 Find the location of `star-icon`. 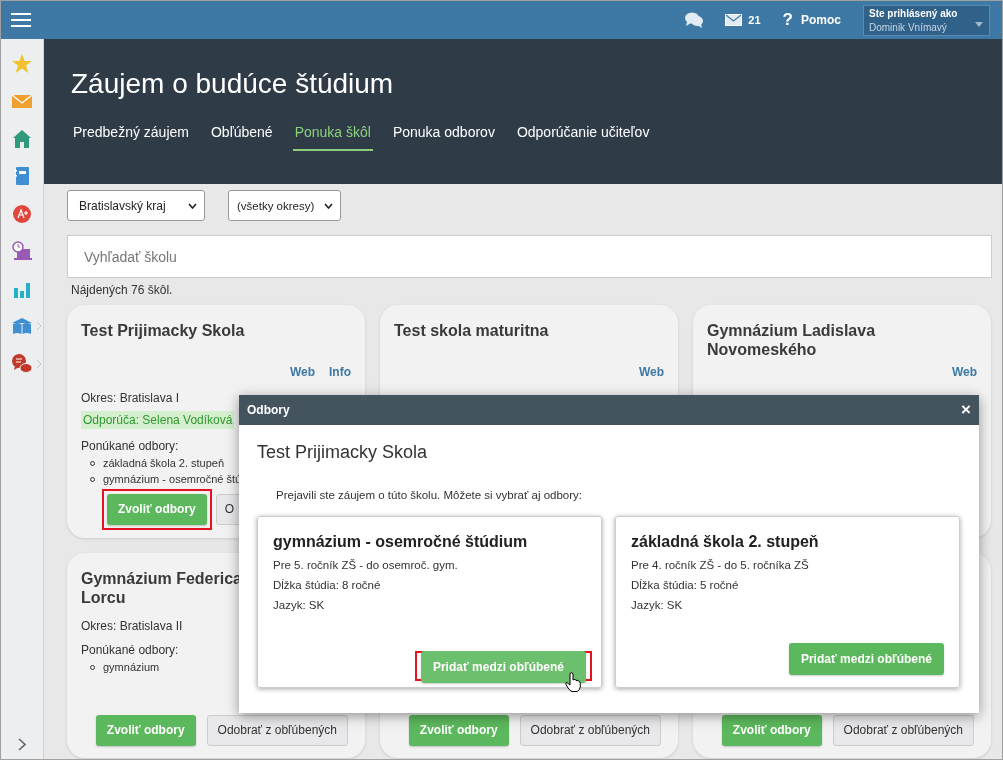

star-icon is located at coordinates (22, 63).